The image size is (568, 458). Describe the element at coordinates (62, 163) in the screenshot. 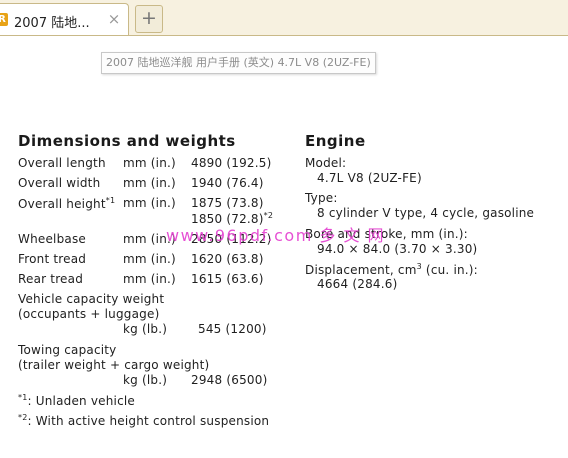

I see `row-label: Overall length` at that location.